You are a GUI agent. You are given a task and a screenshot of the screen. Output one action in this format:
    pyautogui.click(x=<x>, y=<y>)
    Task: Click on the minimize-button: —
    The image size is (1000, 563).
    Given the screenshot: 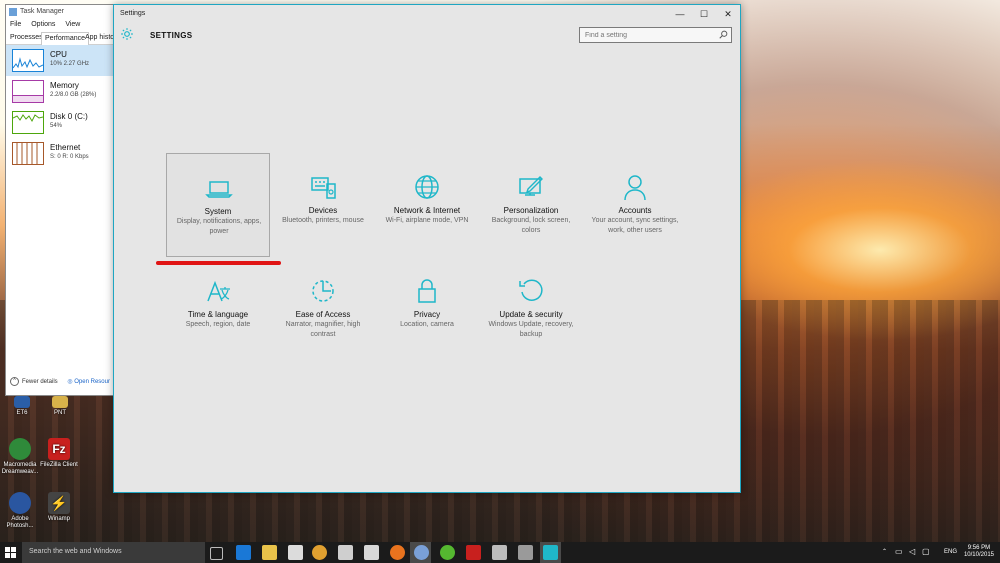 What is the action you would take?
    pyautogui.click(x=680, y=14)
    